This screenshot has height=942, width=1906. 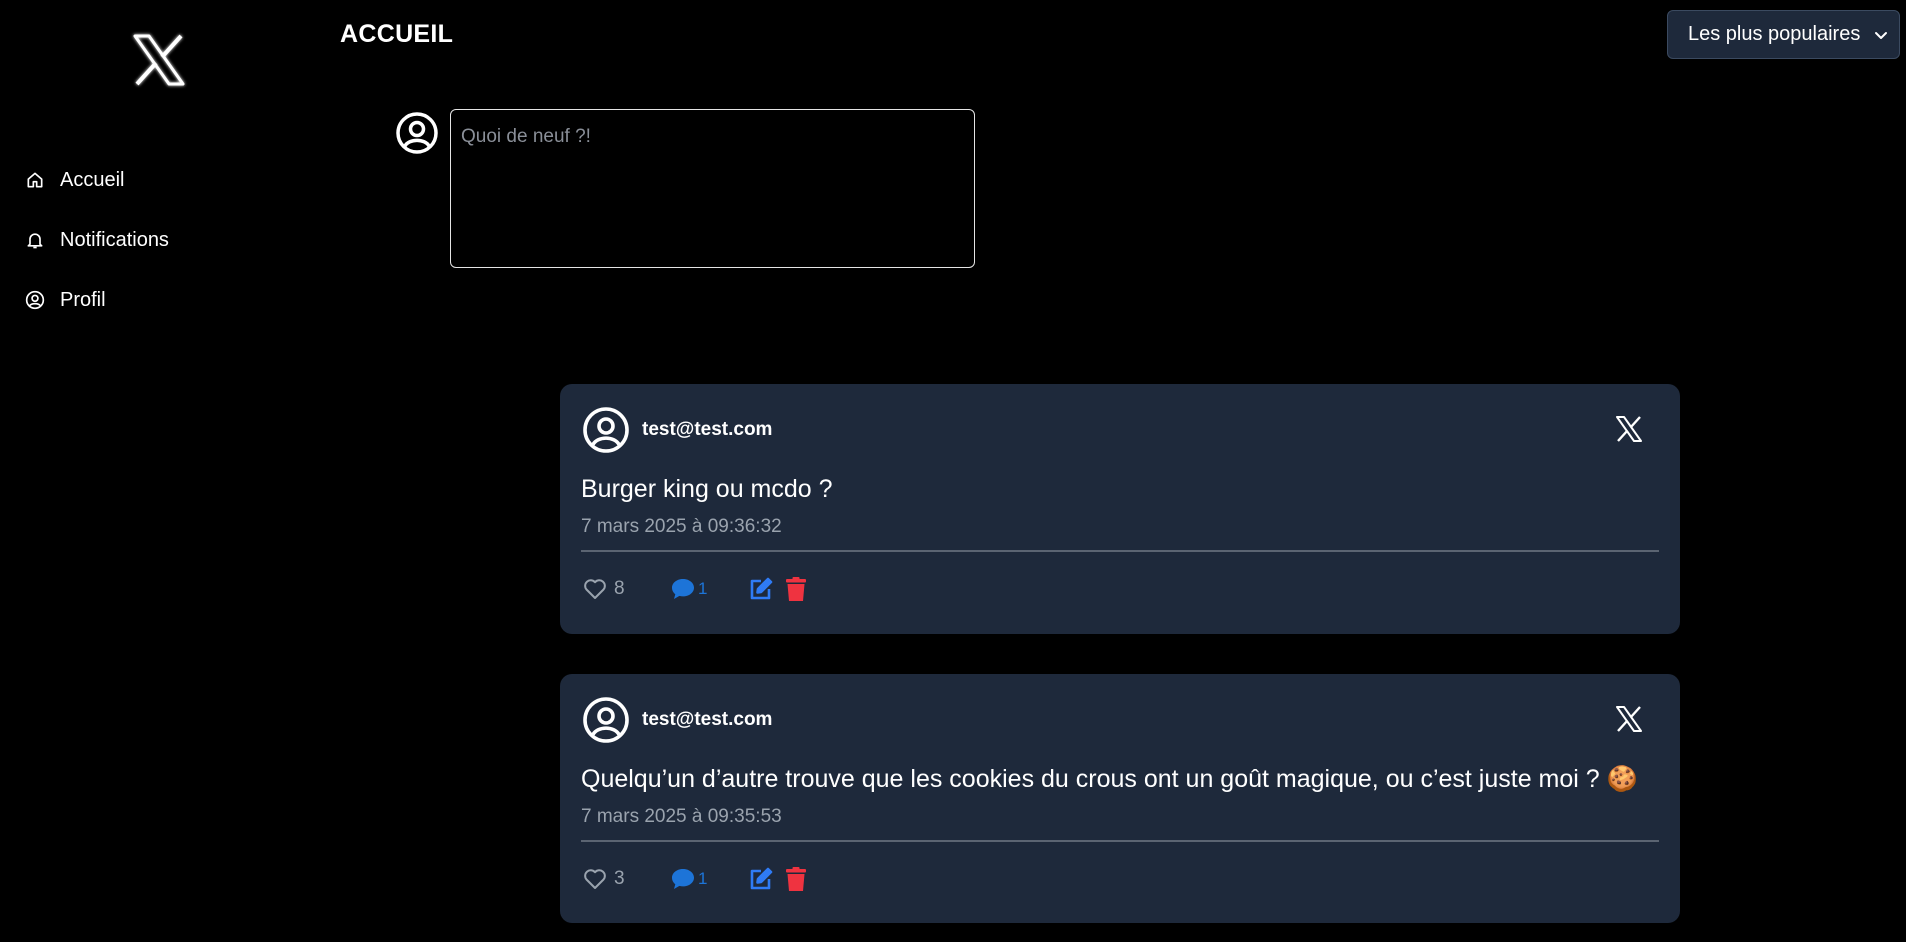 I want to click on home-icon, so click(x=35, y=180).